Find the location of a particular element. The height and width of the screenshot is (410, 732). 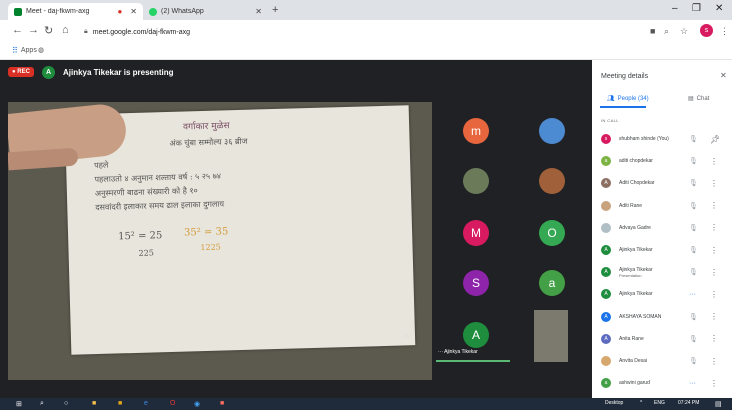

participant-avatar: m is located at coordinates (476, 131).